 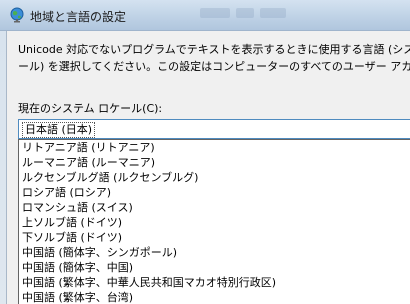 I want to click on system-locale-label: 現在のシステム ロケール(C):, so click(x=90, y=108).